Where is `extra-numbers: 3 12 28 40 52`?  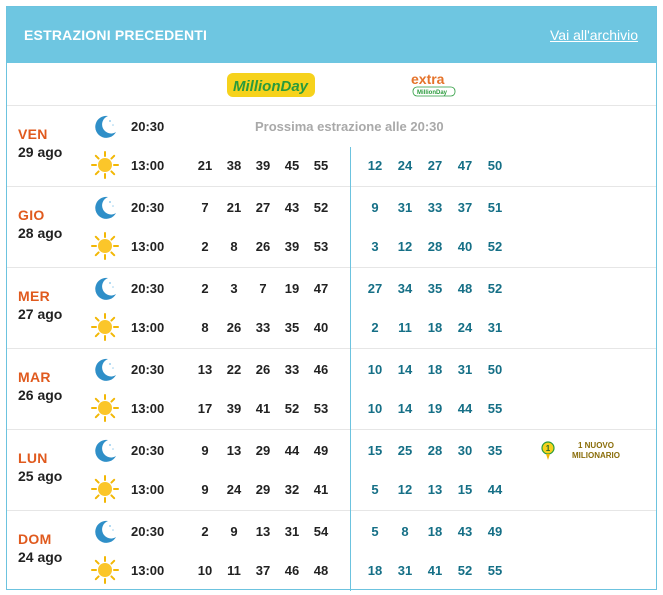
extra-numbers: 3 12 28 40 52 is located at coordinates (435, 246).